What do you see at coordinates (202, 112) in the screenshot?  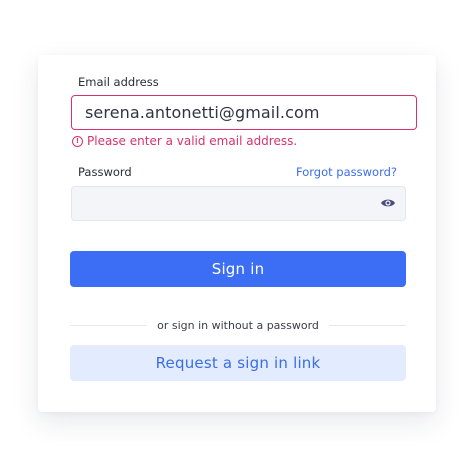 I see `email-value: serena.antonetti@gmail.com` at bounding box center [202, 112].